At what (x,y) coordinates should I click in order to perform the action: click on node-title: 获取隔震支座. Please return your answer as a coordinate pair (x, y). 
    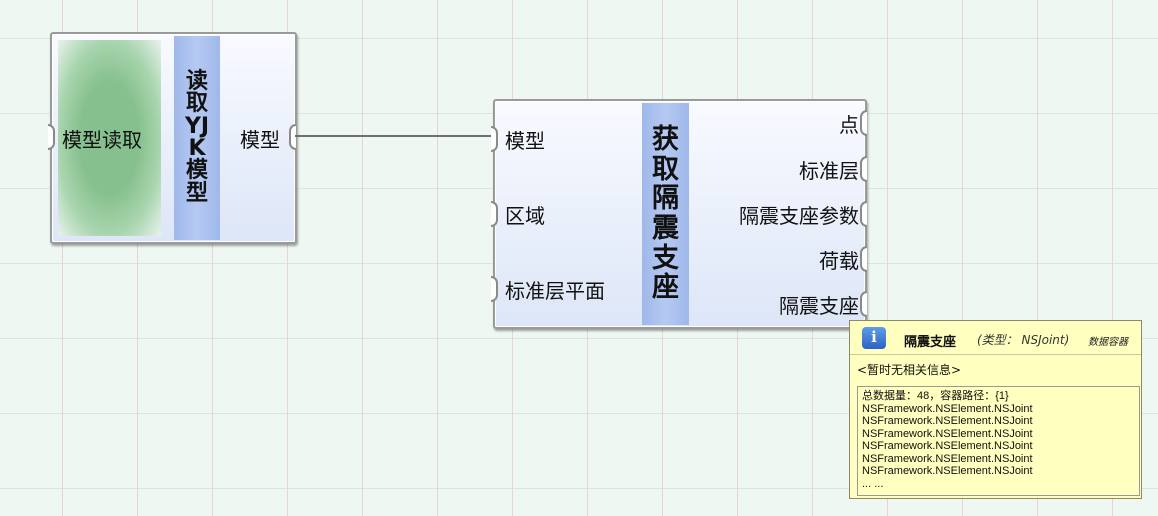
    Looking at the image, I should click on (665, 213).